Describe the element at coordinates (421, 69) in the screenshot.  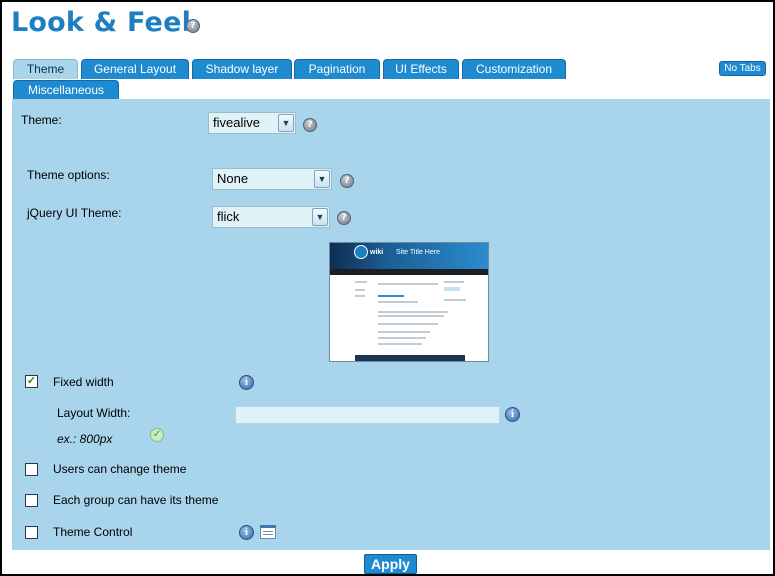
I see `tab-ui-effects: UI Effects` at that location.